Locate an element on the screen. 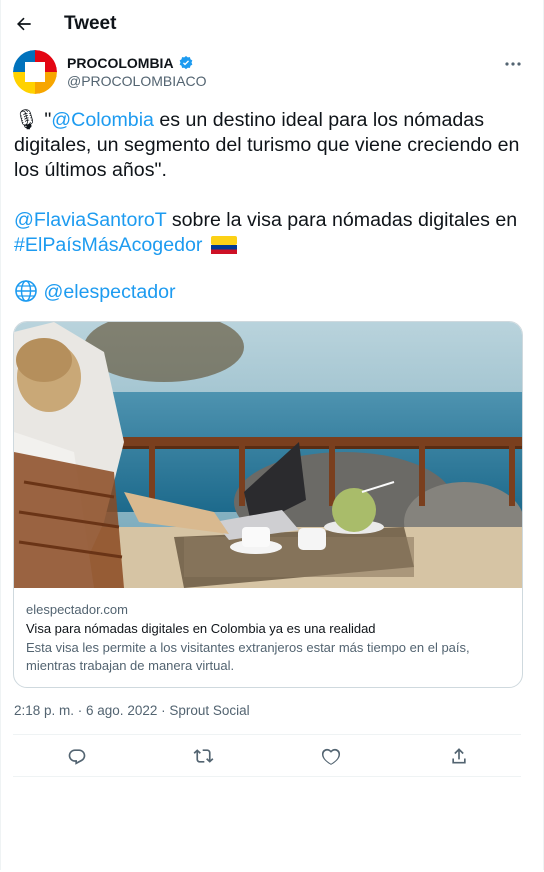  verified-badge-icon is located at coordinates (185, 63).